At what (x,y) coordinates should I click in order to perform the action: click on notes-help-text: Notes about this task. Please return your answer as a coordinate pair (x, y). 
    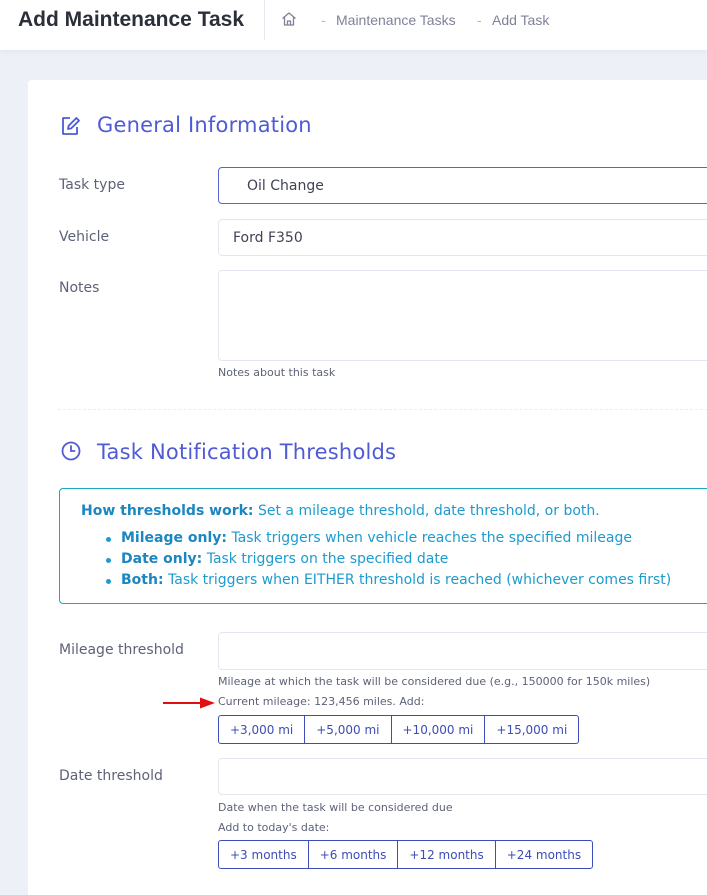
    Looking at the image, I should click on (277, 372).